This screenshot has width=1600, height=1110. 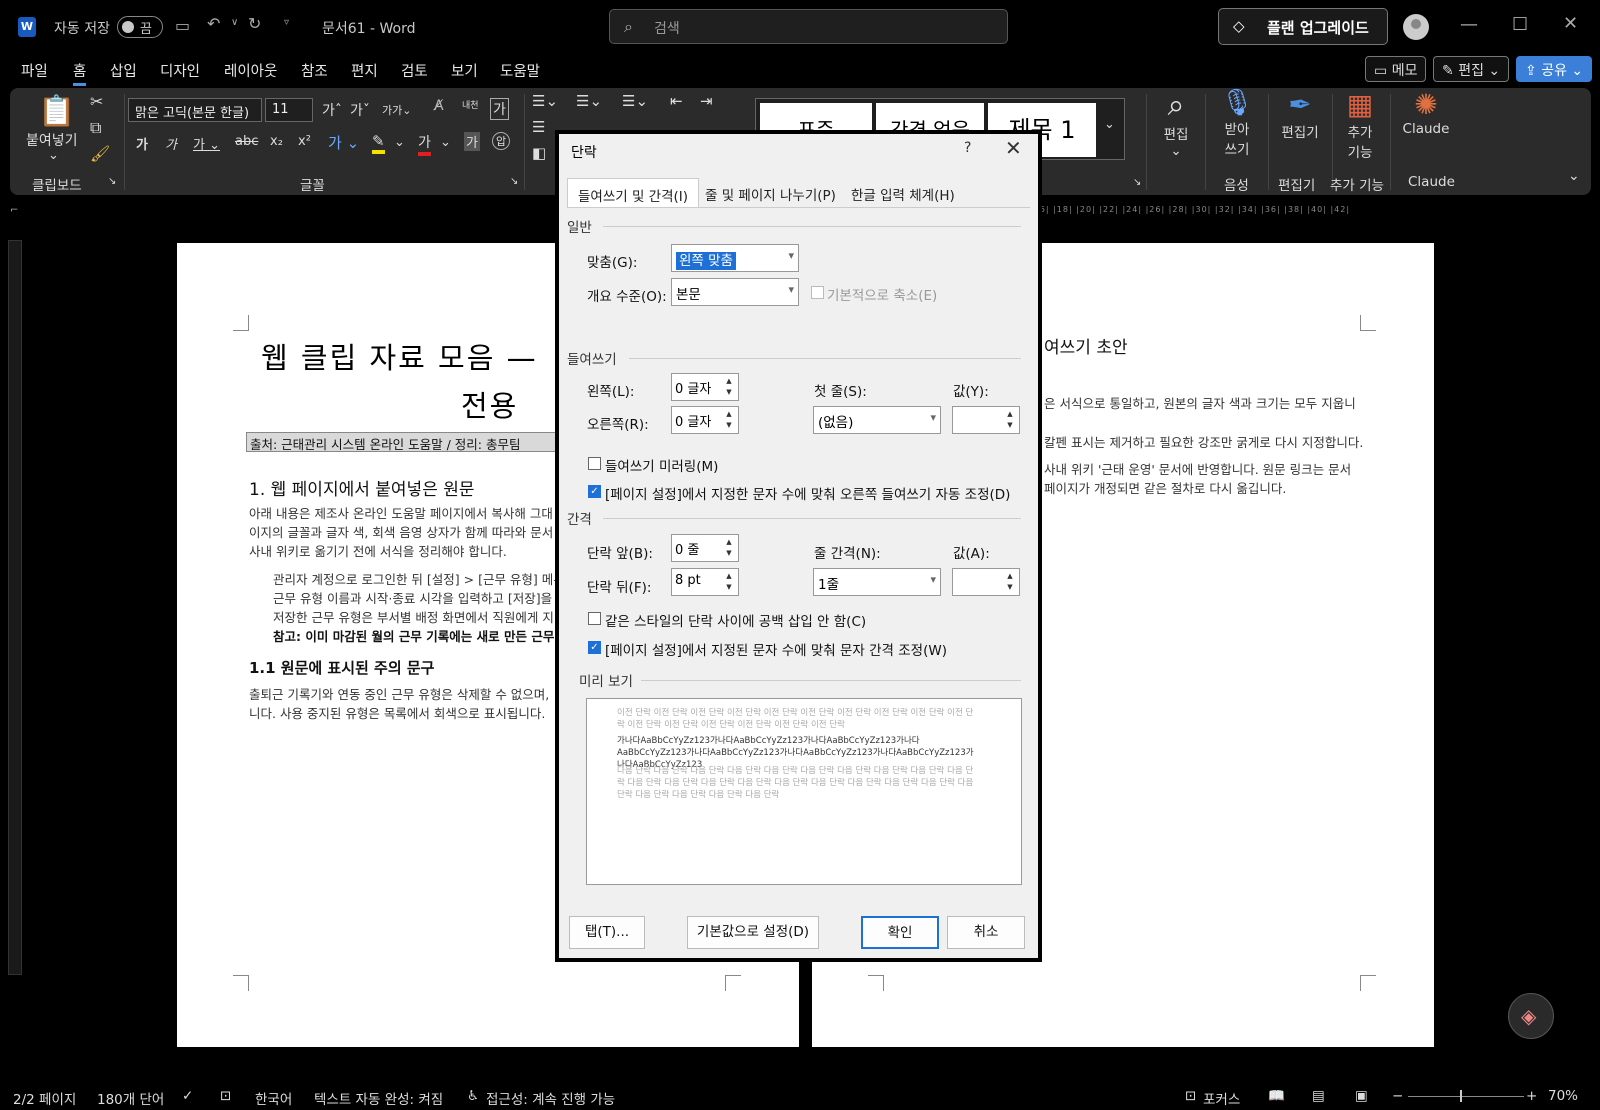 What do you see at coordinates (378, 143) in the screenshot?
I see `highlight-icon: ✎` at bounding box center [378, 143].